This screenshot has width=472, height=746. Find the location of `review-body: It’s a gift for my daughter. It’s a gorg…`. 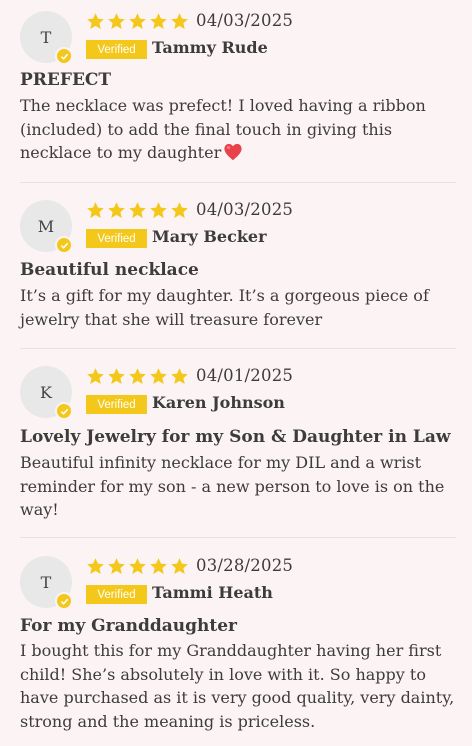

review-body: It’s a gift for my daughter. It’s a gorg… is located at coordinates (224, 307).